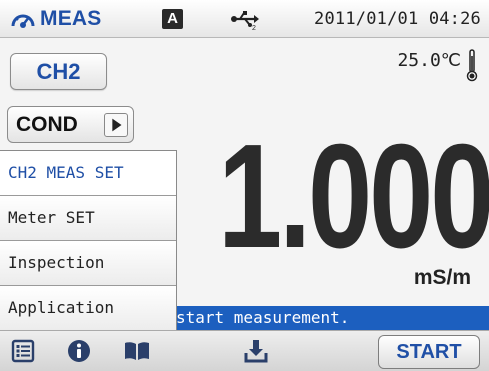 The image size is (489, 371). I want to click on bottom-toolbar: START, so click(244, 350).